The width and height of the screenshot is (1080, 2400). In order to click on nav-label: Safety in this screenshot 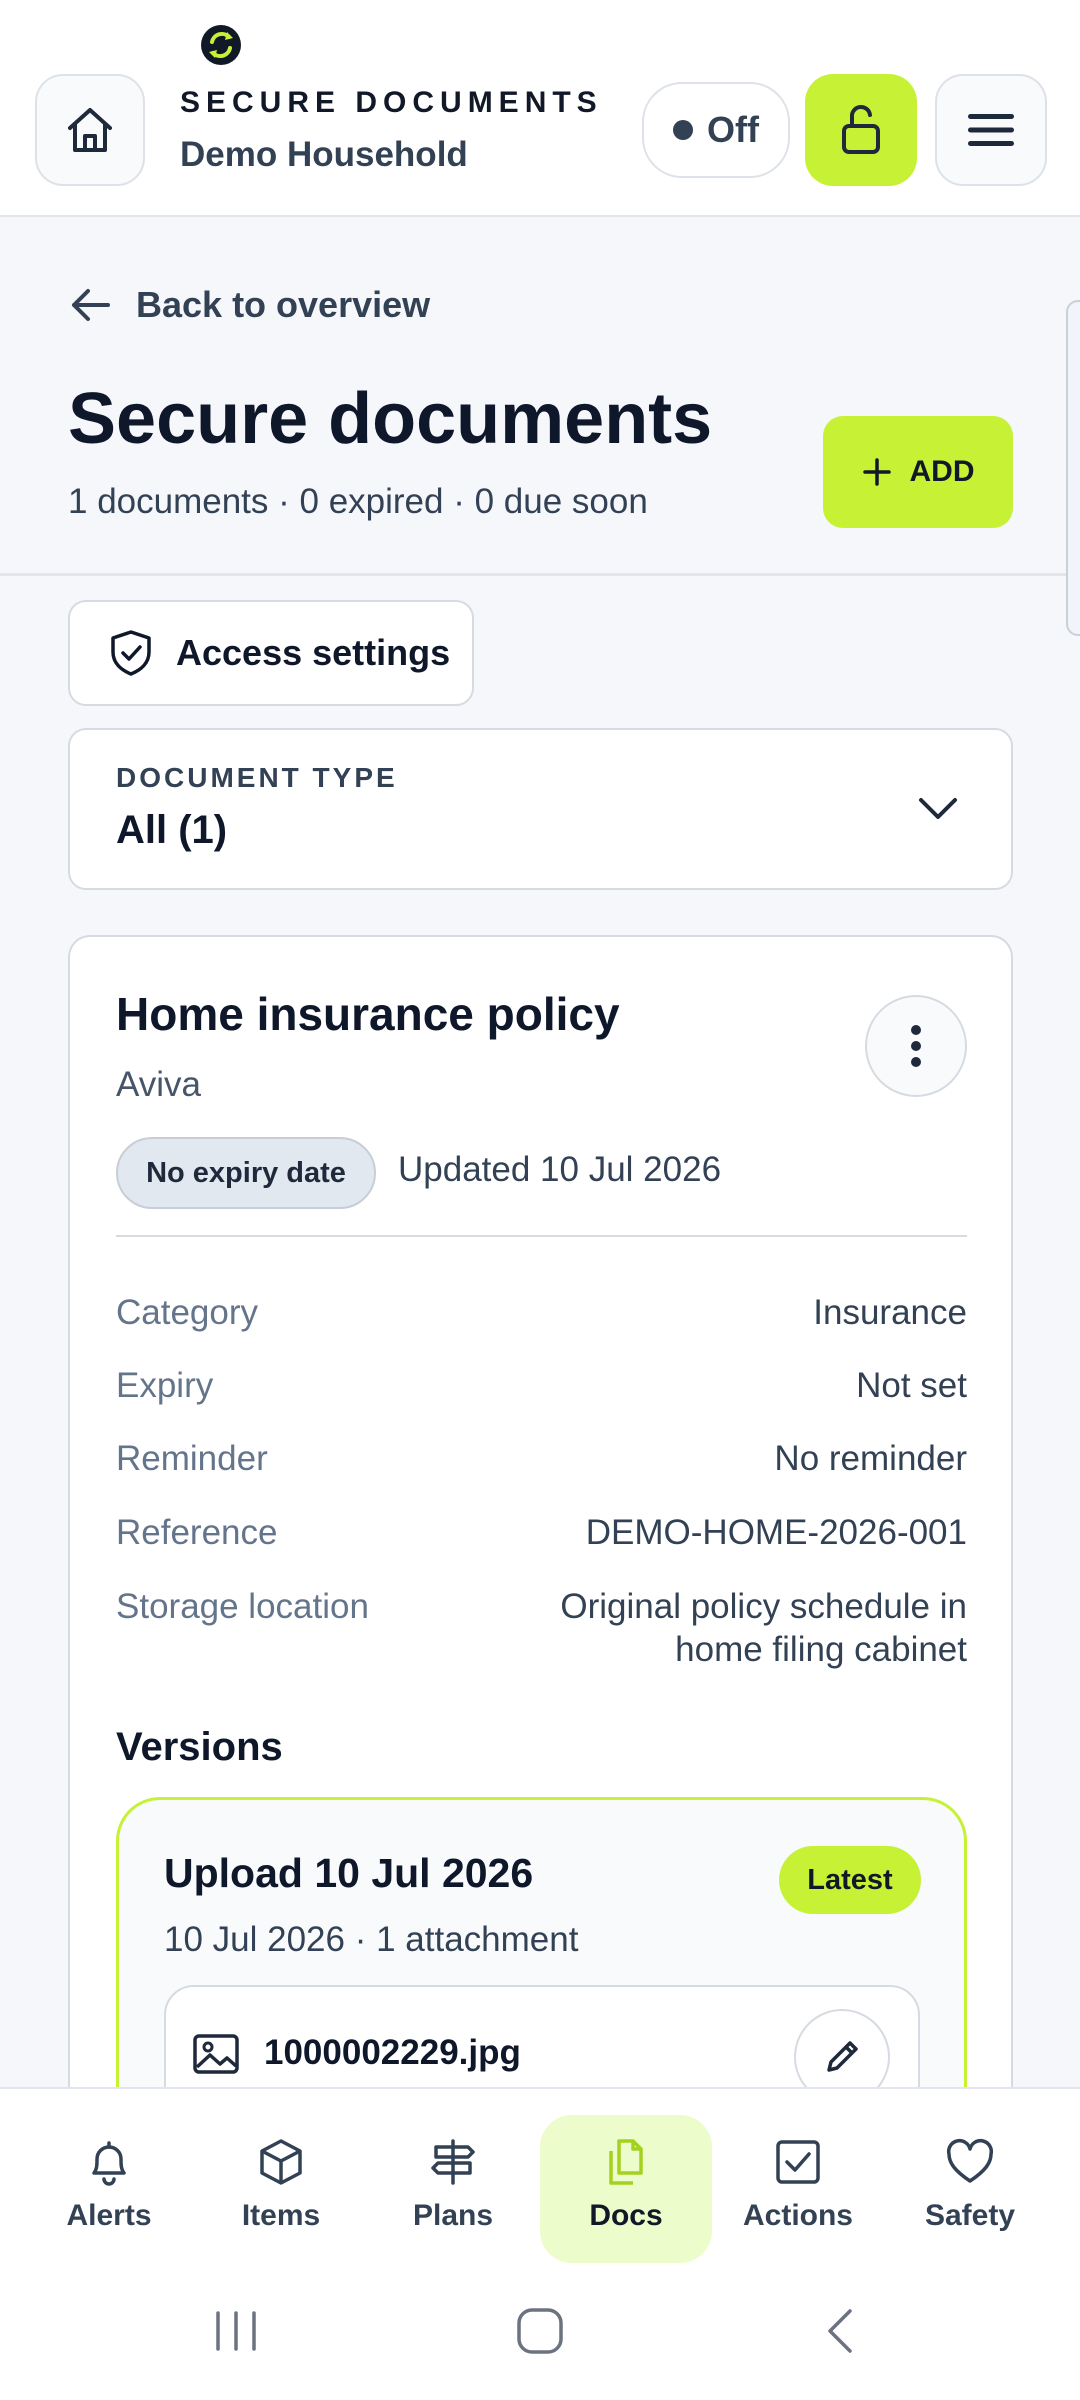, I will do `click(970, 2215)`.